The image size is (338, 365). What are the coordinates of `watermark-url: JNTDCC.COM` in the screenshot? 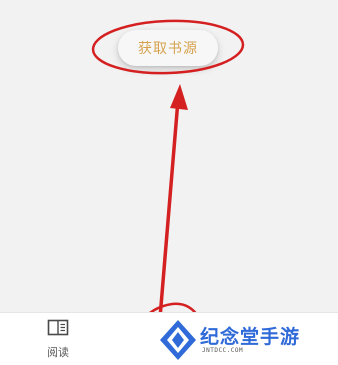 It's located at (223, 350).